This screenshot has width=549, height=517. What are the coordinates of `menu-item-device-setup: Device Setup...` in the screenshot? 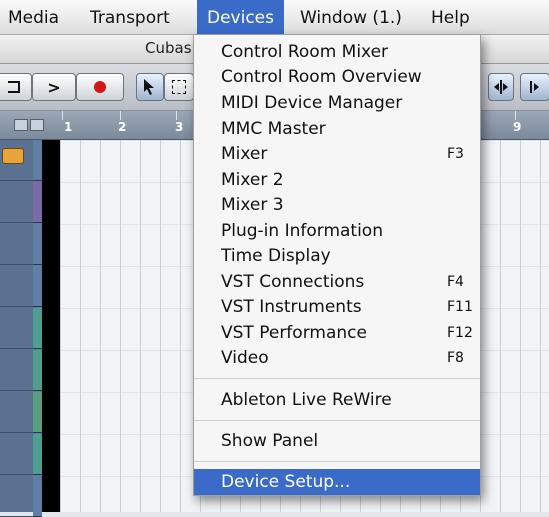 It's located at (337, 482).